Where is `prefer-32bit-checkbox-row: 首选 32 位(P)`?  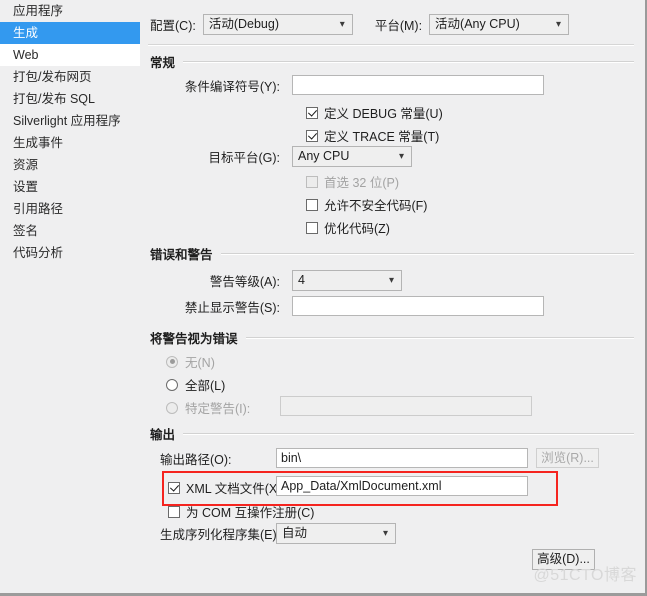
prefer-32bit-checkbox-row: 首选 32 位(P) is located at coordinates (352, 181).